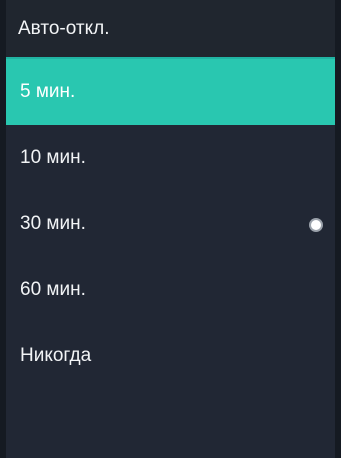  What do you see at coordinates (56, 355) in the screenshot?
I see `option-label: Никогда` at bounding box center [56, 355].